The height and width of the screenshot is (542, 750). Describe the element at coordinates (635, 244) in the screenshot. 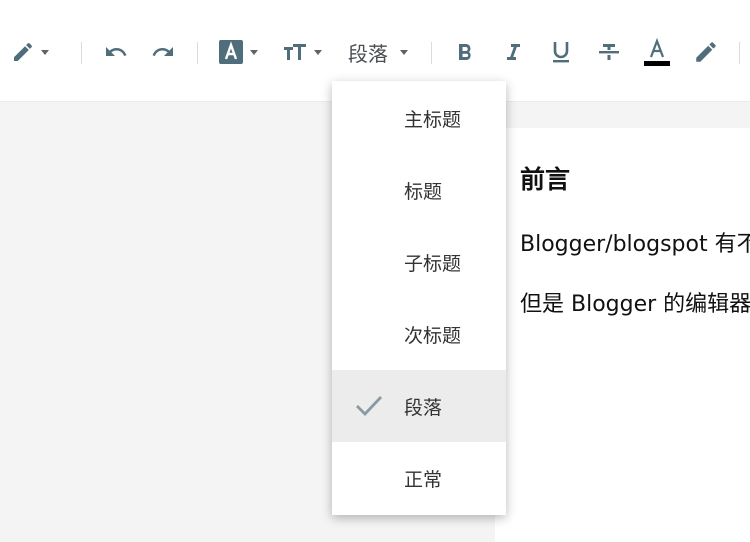

I see `document-paragraph: Blogger/blogspot 有不` at that location.